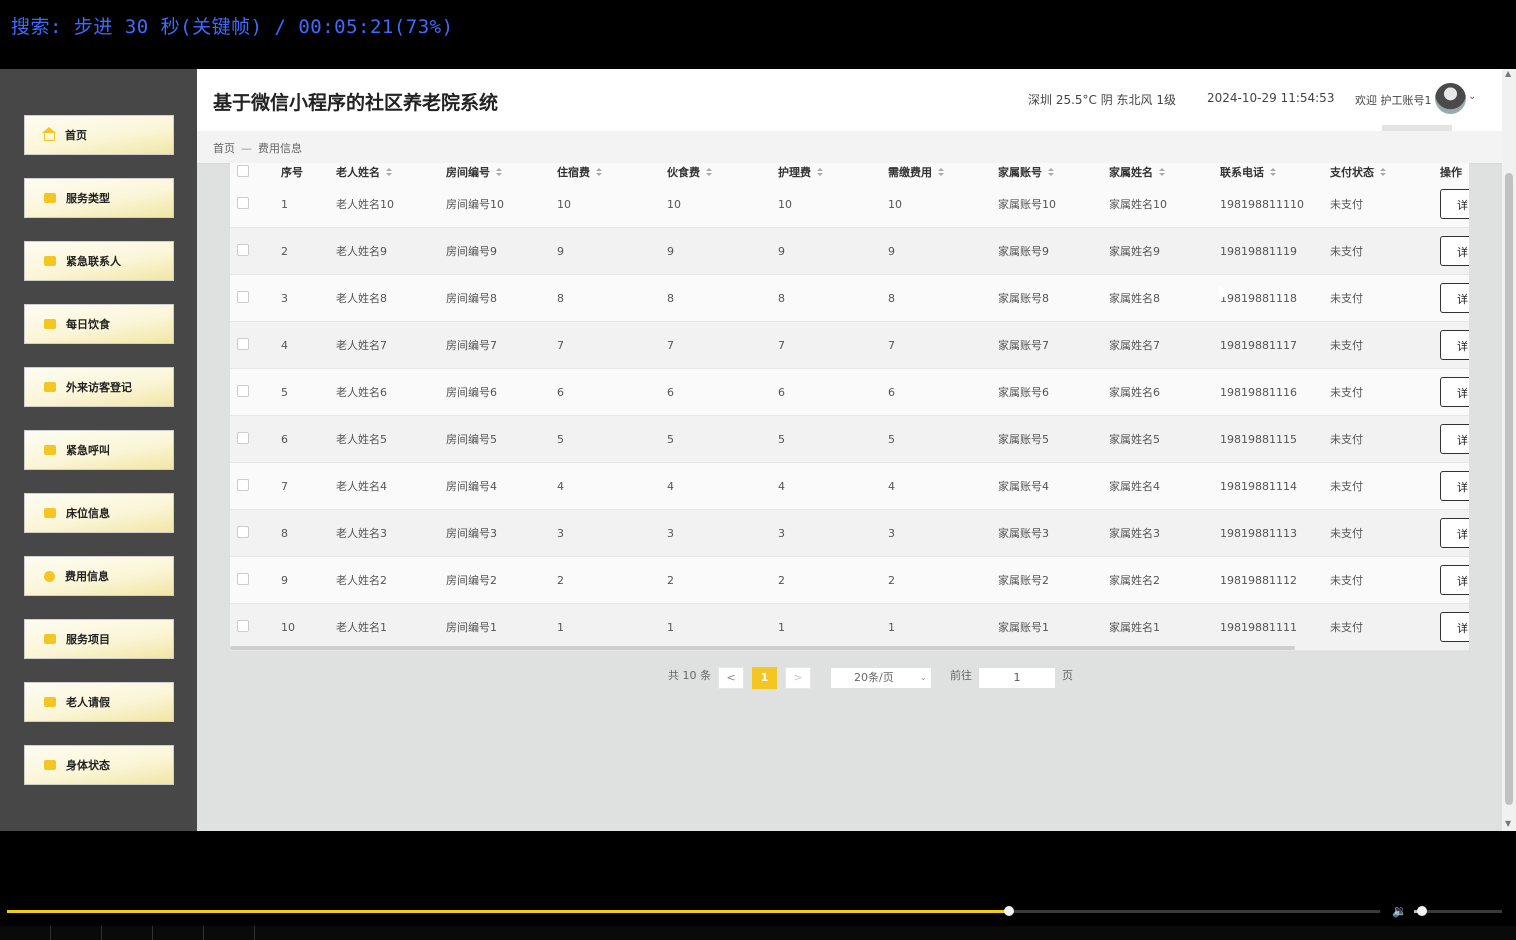 This screenshot has height=940, width=1516. What do you see at coordinates (99, 387) in the screenshot?
I see `sidebar-item-visitor-registration: 外来访客登记` at bounding box center [99, 387].